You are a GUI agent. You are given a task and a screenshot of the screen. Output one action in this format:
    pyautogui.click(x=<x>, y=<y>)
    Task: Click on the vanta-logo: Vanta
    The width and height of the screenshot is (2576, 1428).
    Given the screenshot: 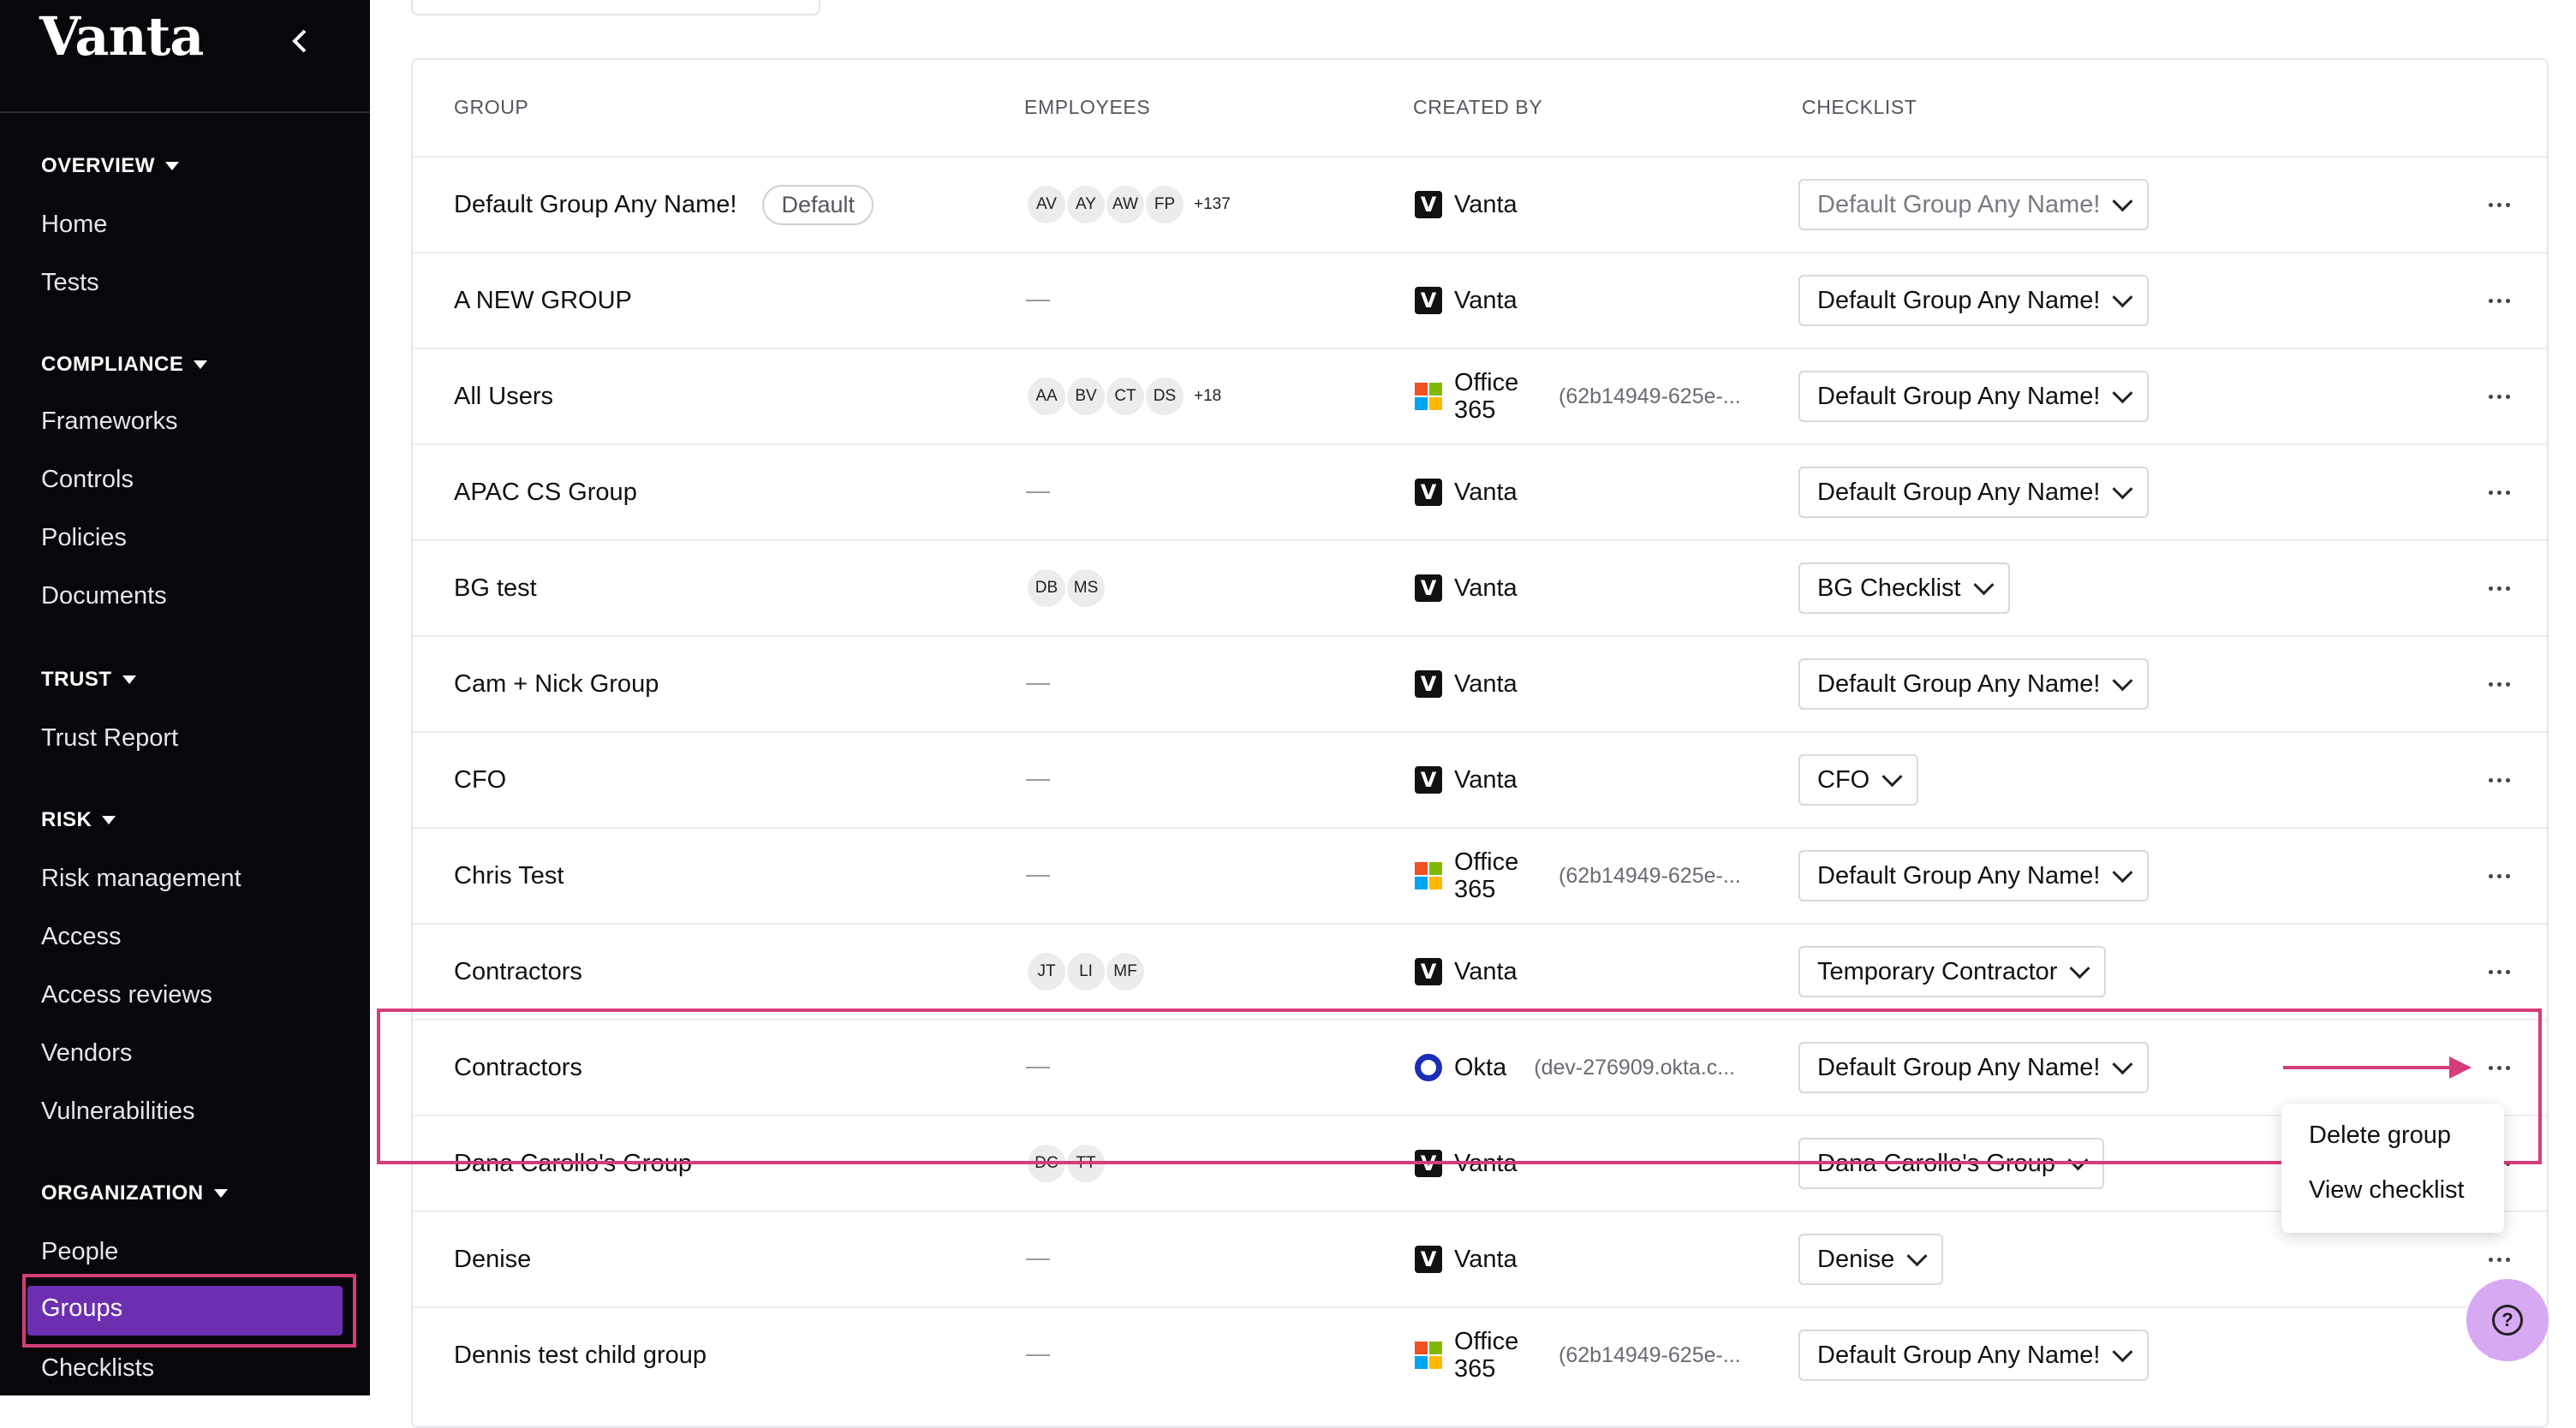 What is the action you would take?
    pyautogui.click(x=121, y=36)
    